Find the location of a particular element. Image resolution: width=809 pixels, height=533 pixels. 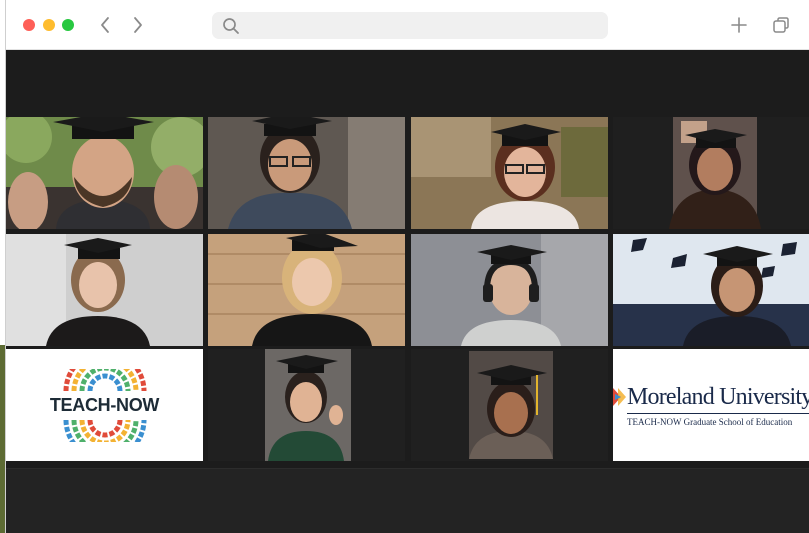

teach-now-logo-tile: TEACH-NOW is located at coordinates (104, 405).